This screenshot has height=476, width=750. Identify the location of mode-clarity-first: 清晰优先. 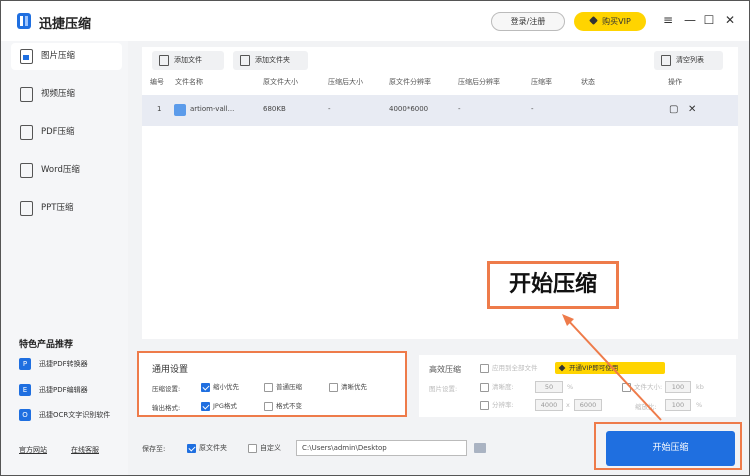
(348, 387).